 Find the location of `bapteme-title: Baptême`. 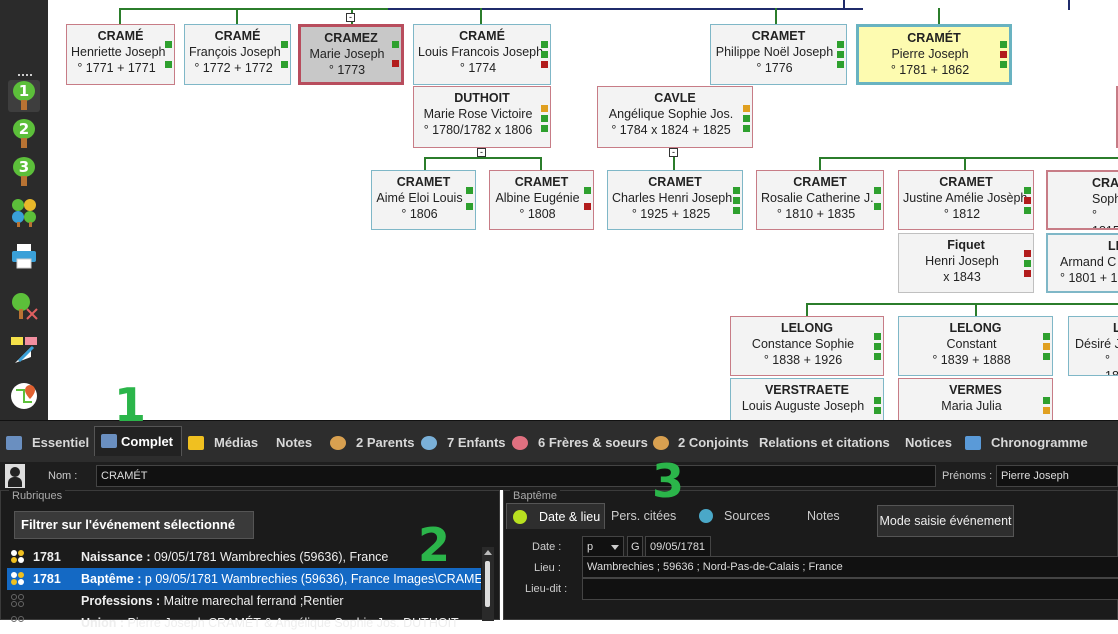

bapteme-title: Baptême is located at coordinates (535, 496).